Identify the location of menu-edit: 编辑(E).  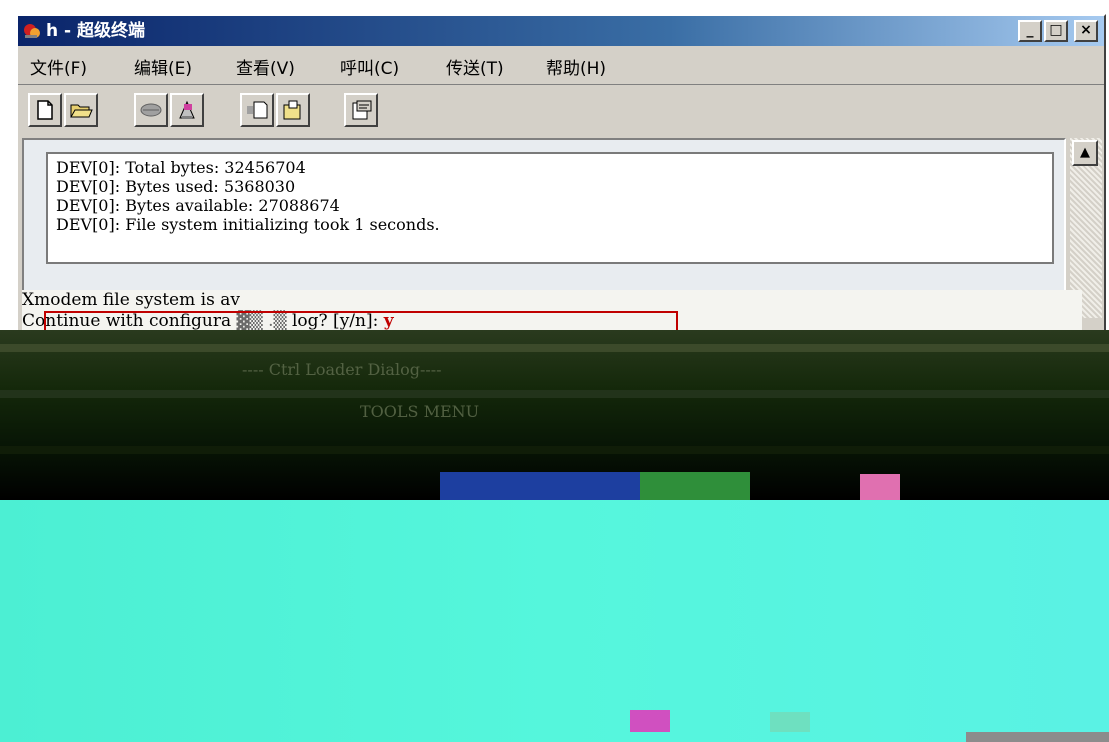
(163, 66).